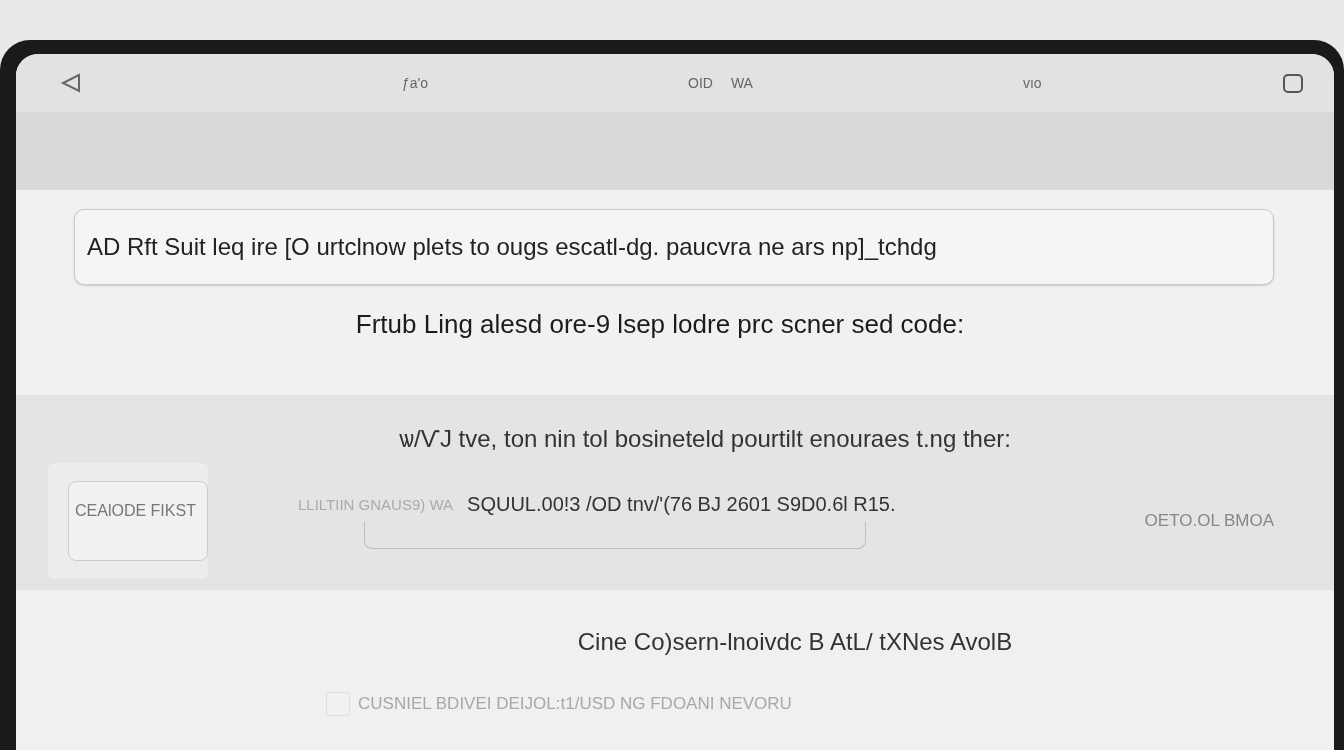 The image size is (1344, 750). Describe the element at coordinates (138, 521) in the screenshot. I see `action-button: CEAlODE FIKST` at that location.